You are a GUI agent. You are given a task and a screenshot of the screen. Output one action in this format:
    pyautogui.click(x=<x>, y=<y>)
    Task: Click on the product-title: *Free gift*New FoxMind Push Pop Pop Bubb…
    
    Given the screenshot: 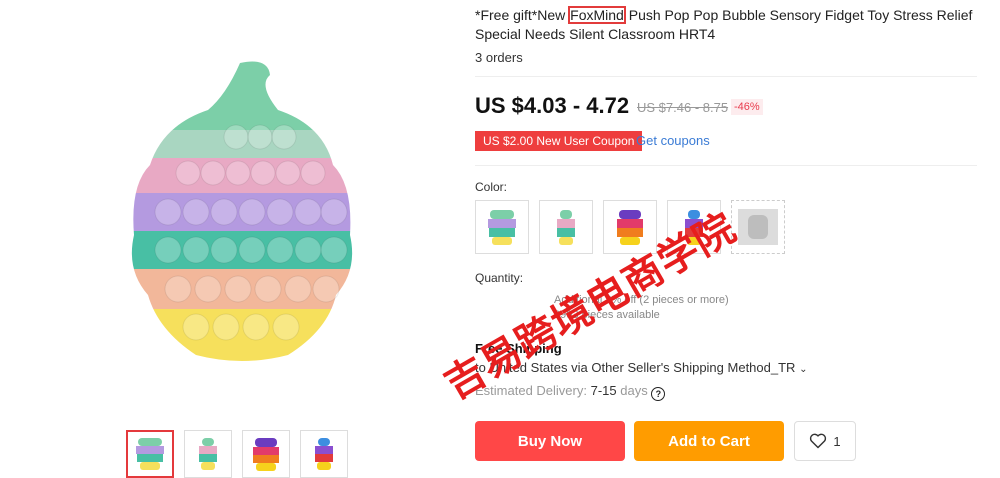 What is the action you would take?
    pyautogui.click(x=727, y=25)
    